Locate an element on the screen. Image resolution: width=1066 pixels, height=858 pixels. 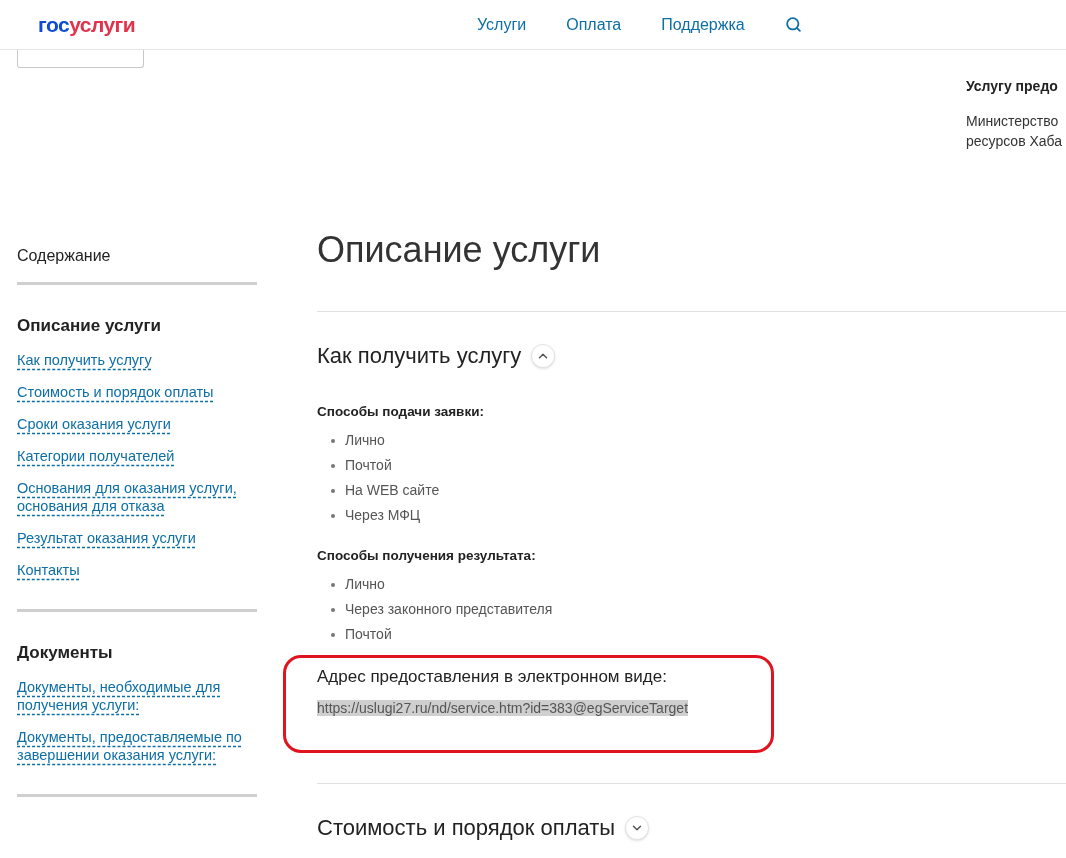
list-item: Через МФЦ is located at coordinates (383, 515).